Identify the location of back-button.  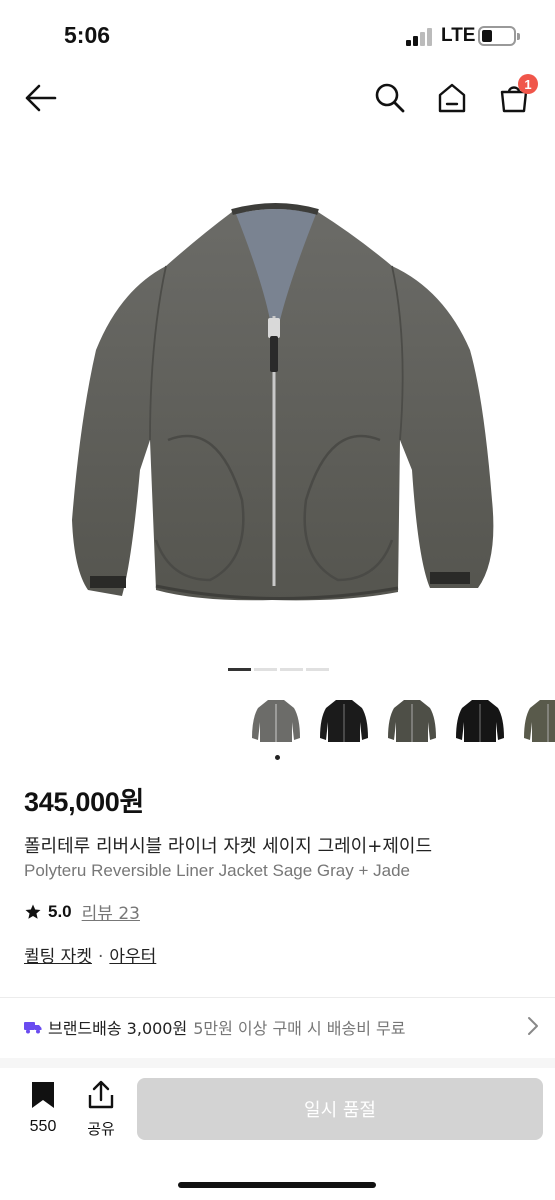
(40, 98).